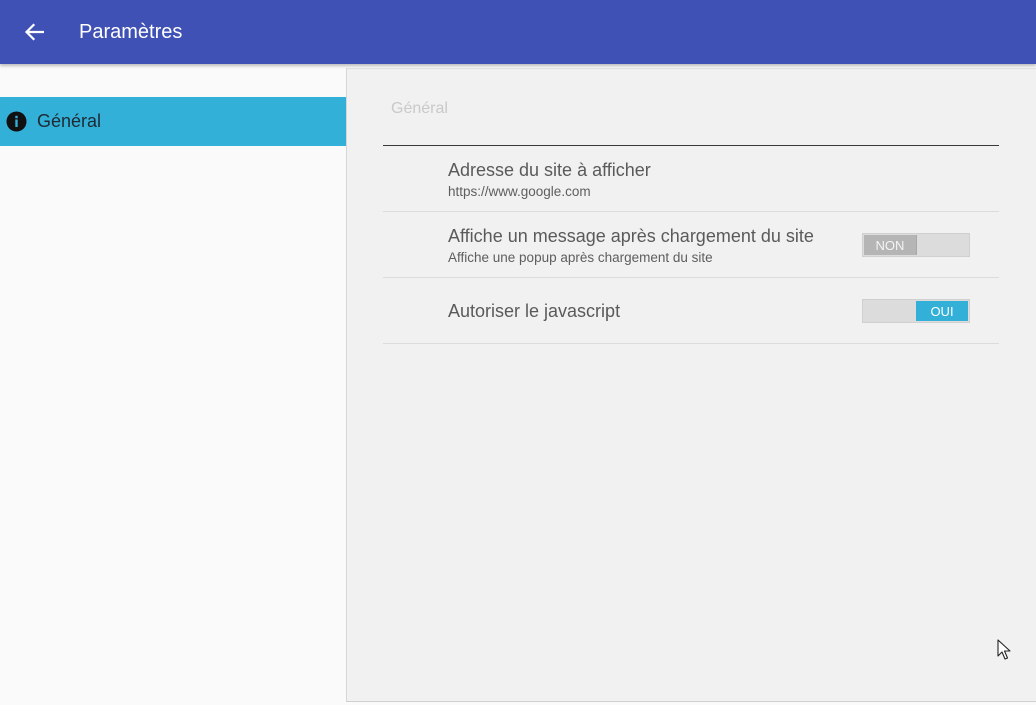 This screenshot has width=1036, height=705. Describe the element at coordinates (519, 191) in the screenshot. I see `pref-summary: https://www.google.com` at that location.